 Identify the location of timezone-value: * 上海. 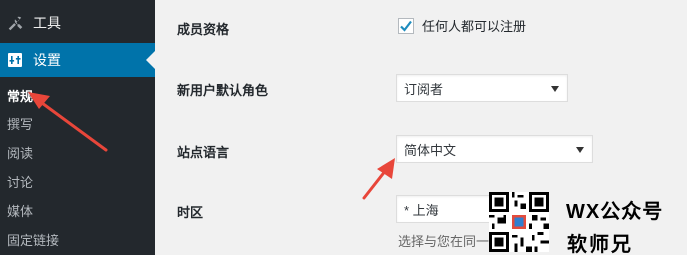
(421, 210).